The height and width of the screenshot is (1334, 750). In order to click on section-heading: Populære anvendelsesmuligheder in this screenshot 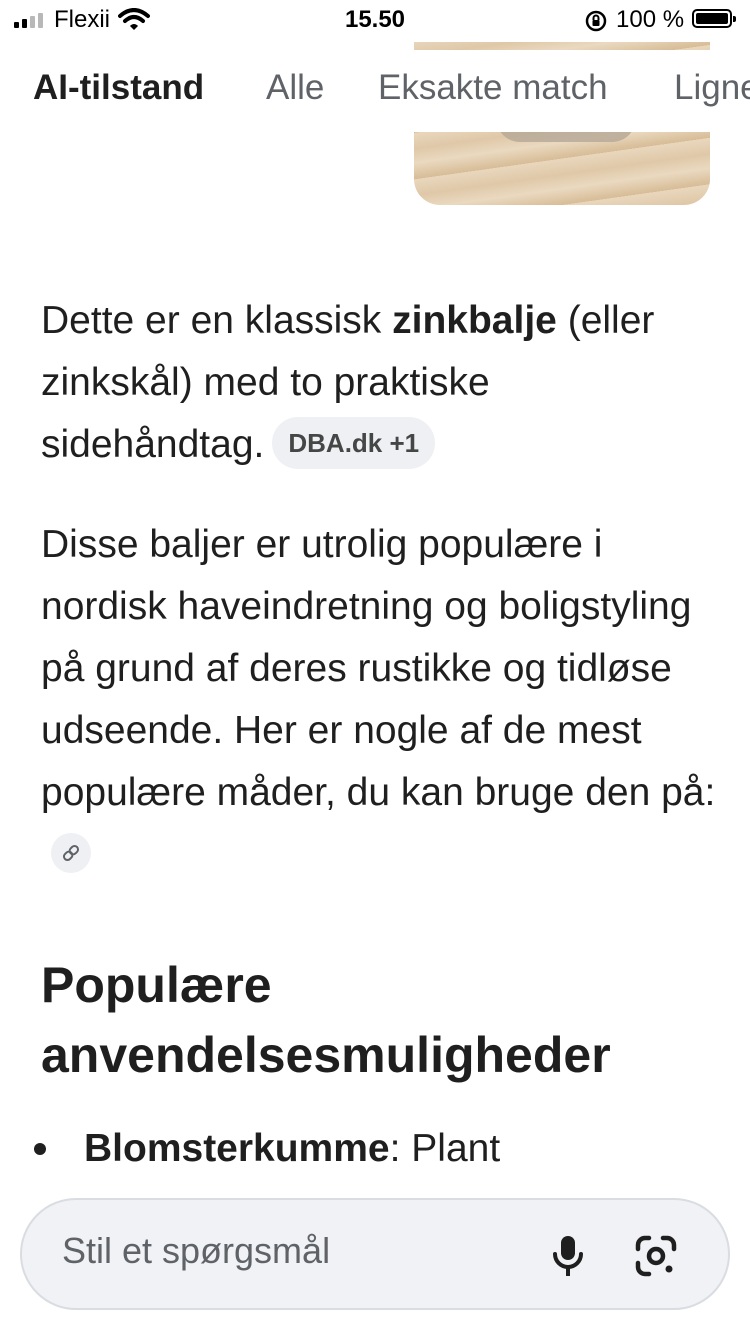, I will do `click(326, 1020)`.